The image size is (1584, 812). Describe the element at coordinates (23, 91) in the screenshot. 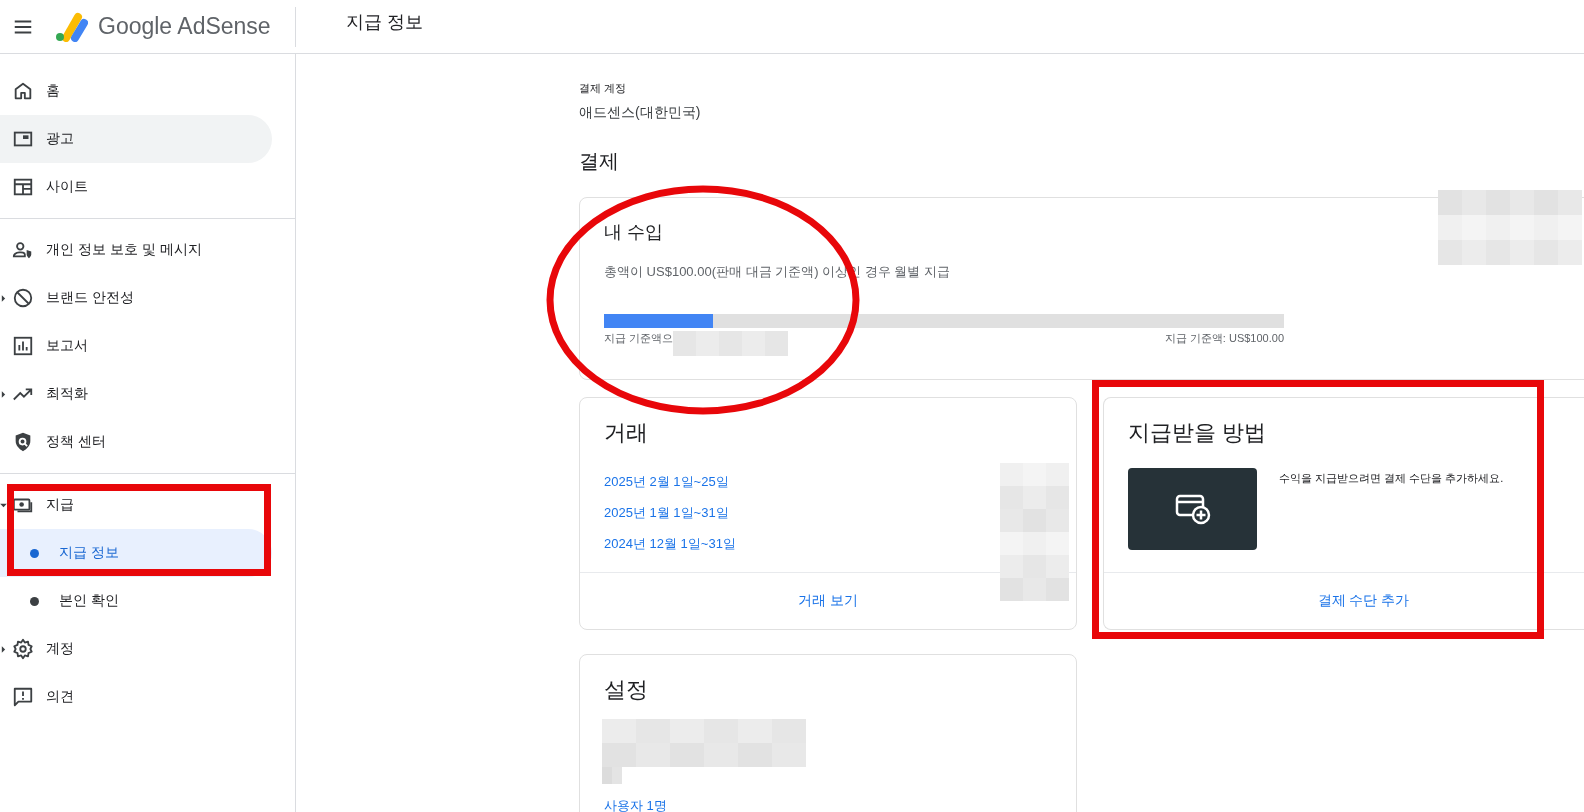

I see `home-icon` at that location.